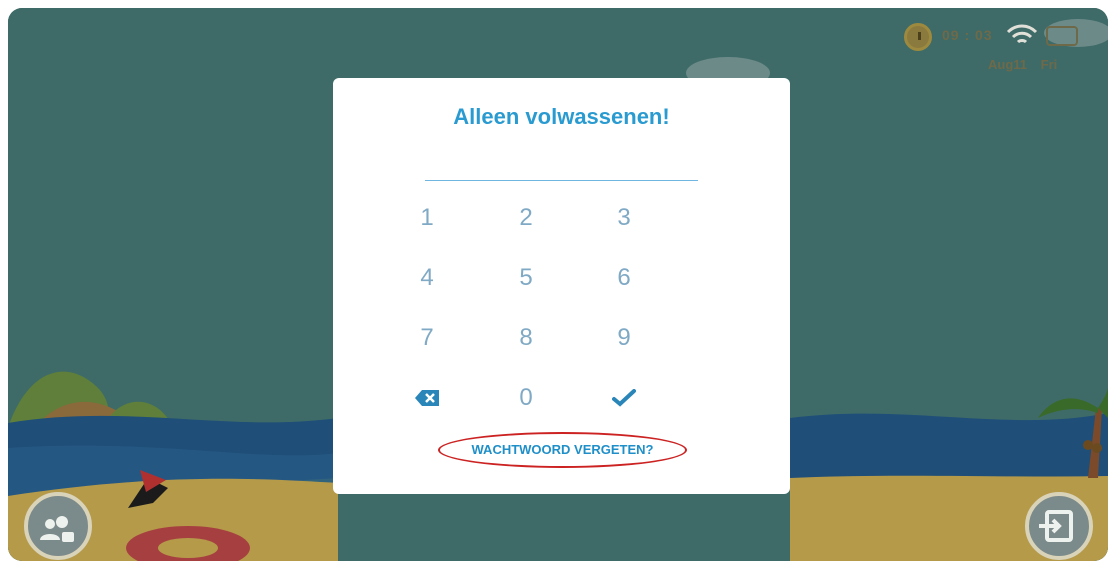 The height and width of the screenshot is (563, 1110). What do you see at coordinates (1022, 34) in the screenshot?
I see `wifi-icon` at bounding box center [1022, 34].